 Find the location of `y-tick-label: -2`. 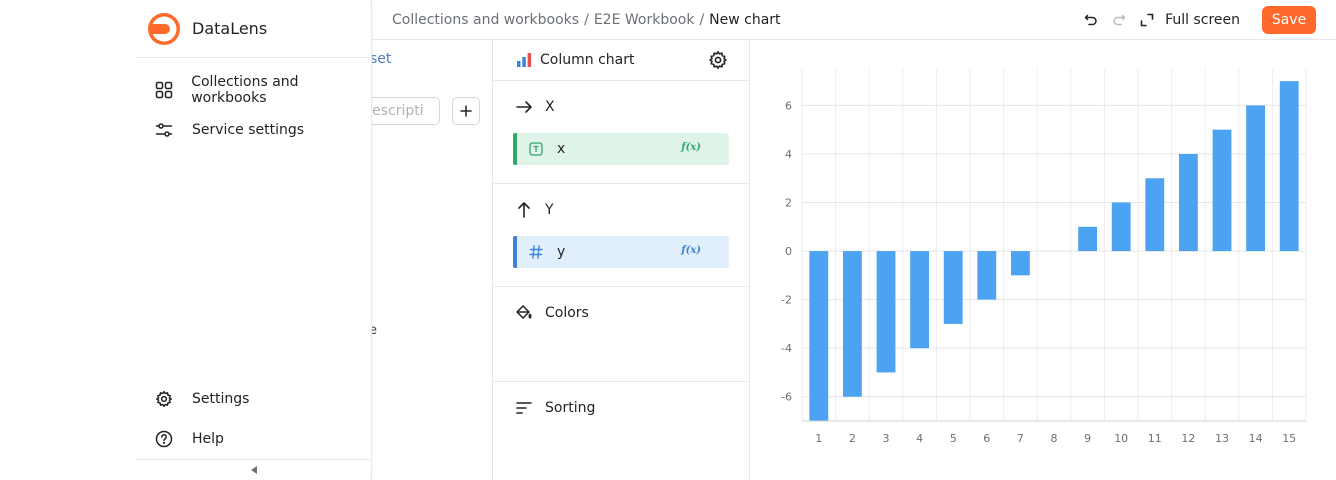

y-tick-label: -2 is located at coordinates (786, 300).